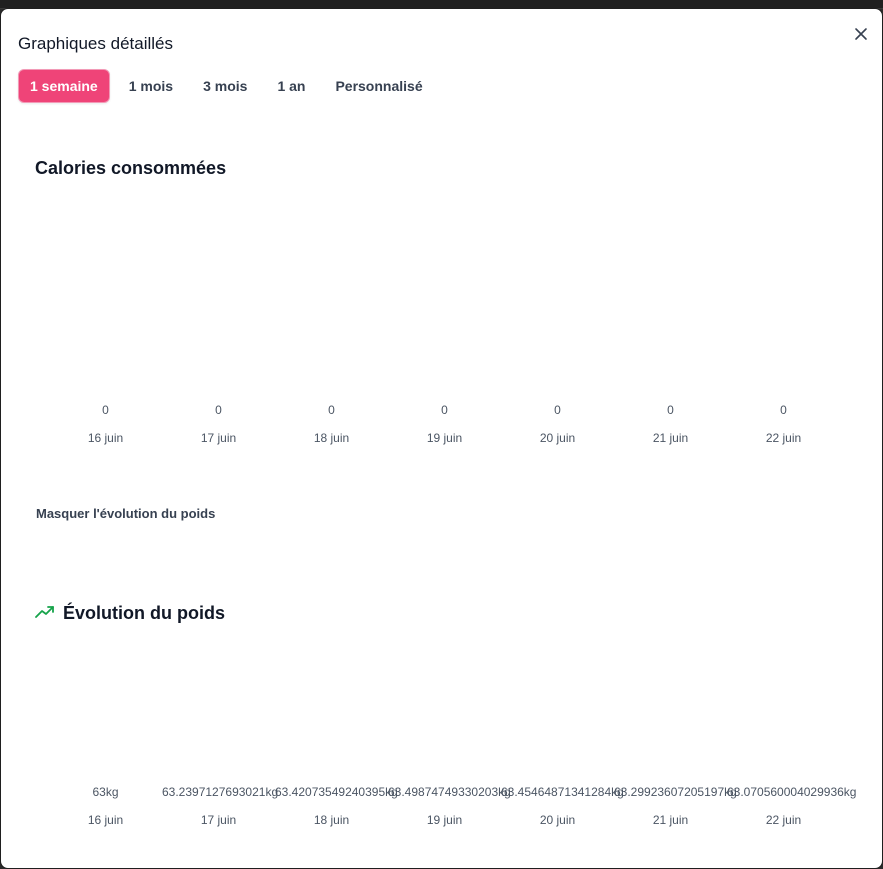  What do you see at coordinates (95, 43) in the screenshot?
I see `modal-title: Graphiques détaillés` at bounding box center [95, 43].